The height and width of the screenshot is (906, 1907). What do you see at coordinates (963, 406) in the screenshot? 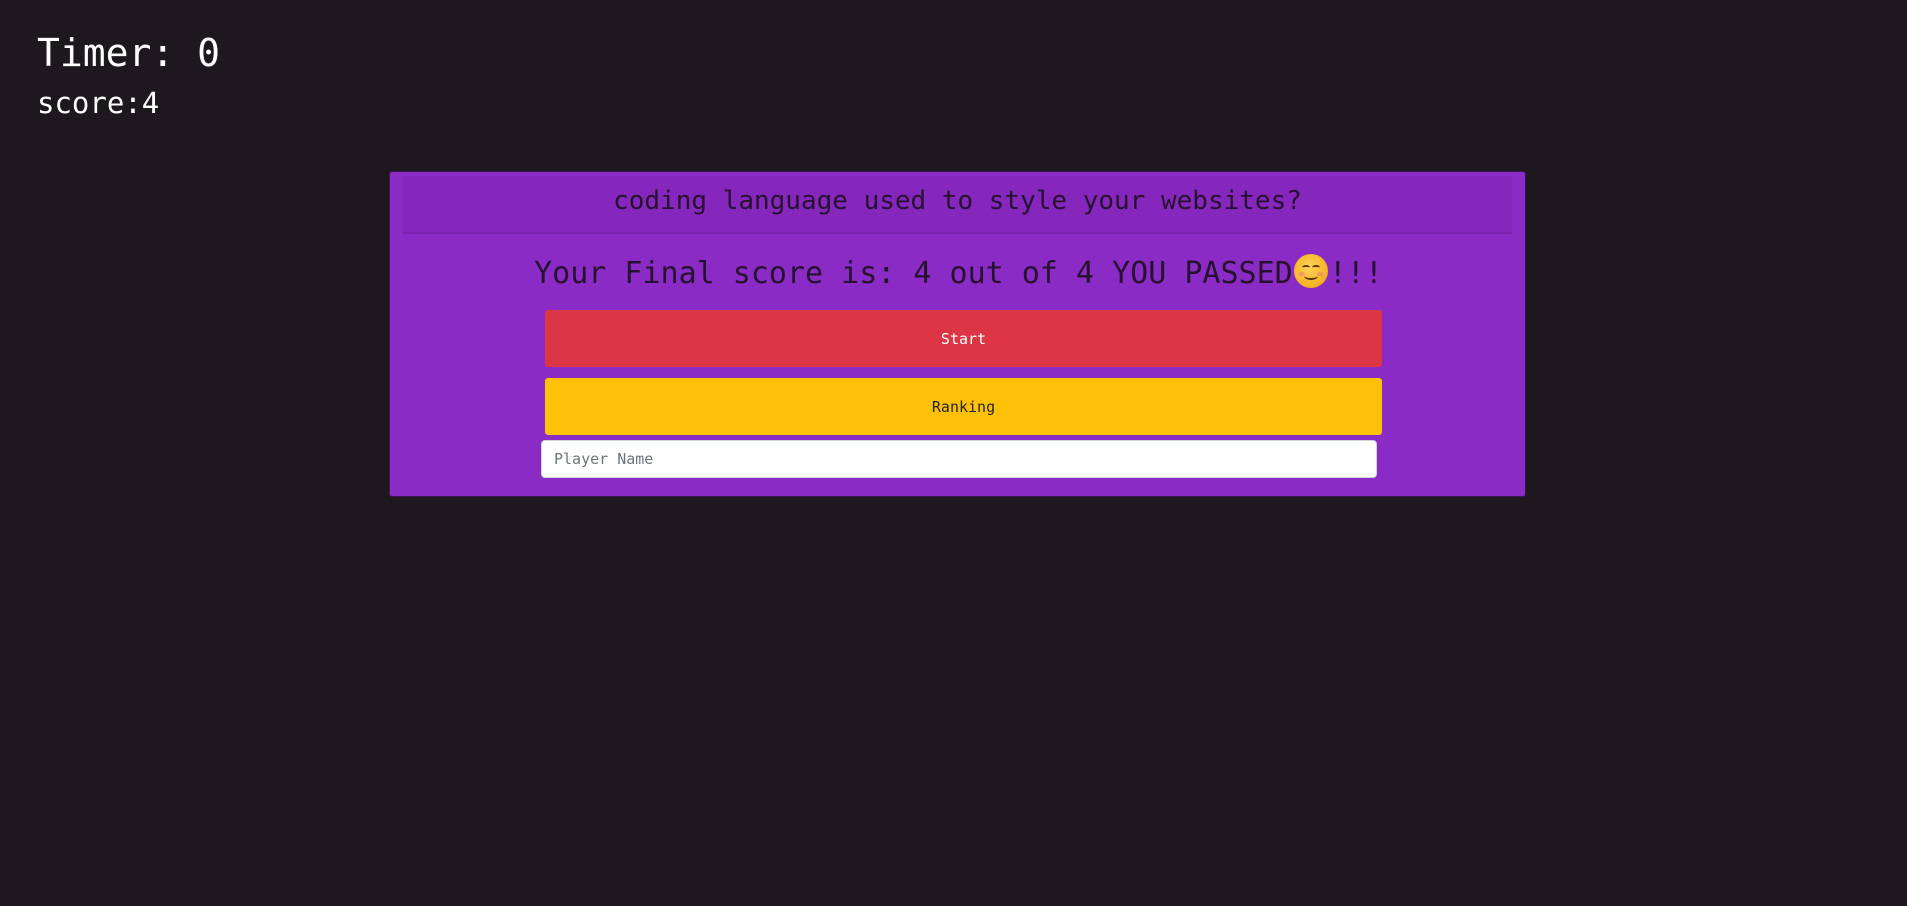
I see `ranking-button: Ranking` at bounding box center [963, 406].